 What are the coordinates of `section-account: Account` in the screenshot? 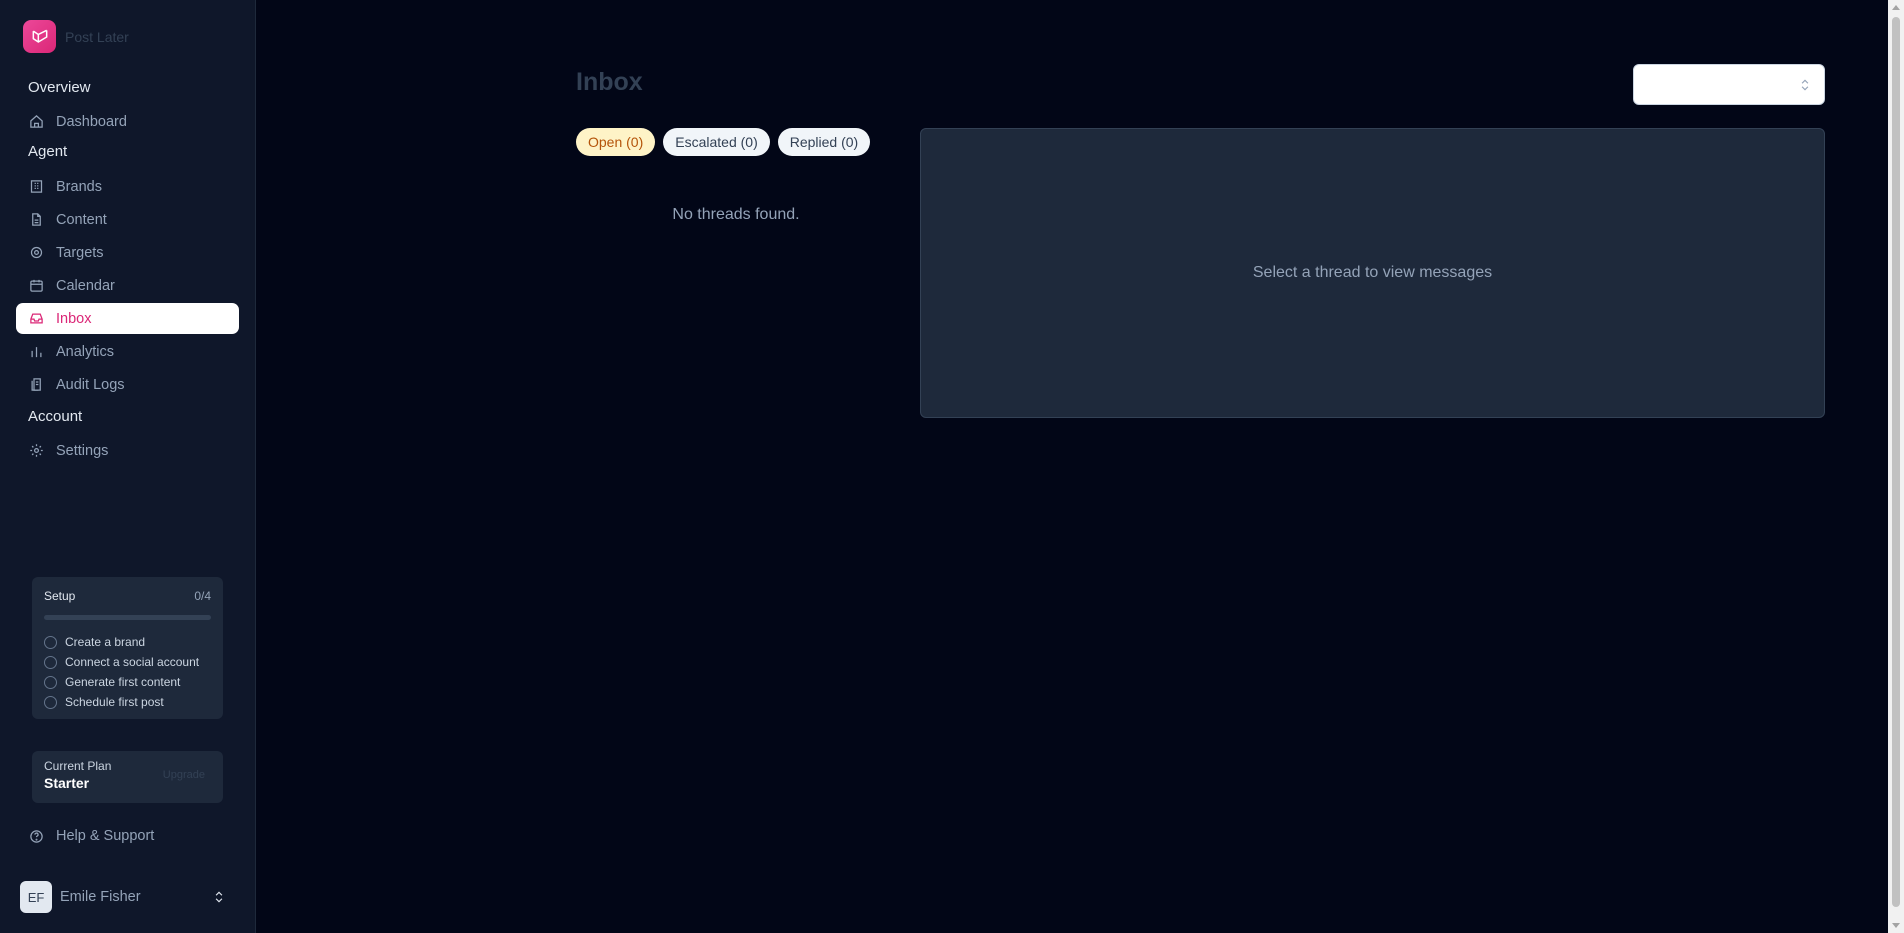 It's located at (55, 416).